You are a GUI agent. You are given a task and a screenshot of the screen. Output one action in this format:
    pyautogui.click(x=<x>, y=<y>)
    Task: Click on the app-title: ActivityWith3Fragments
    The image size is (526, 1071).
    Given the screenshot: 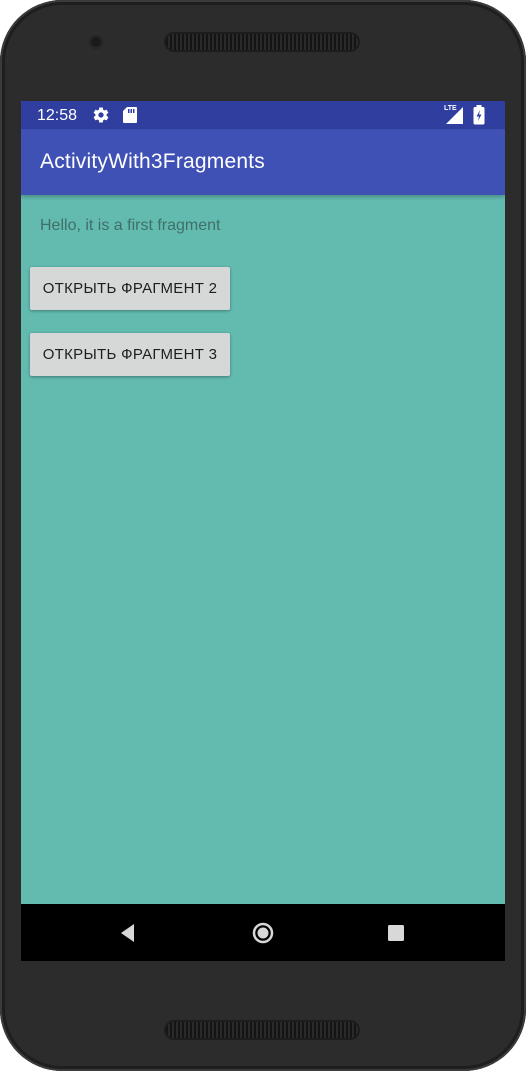 What is the action you would take?
    pyautogui.click(x=152, y=161)
    